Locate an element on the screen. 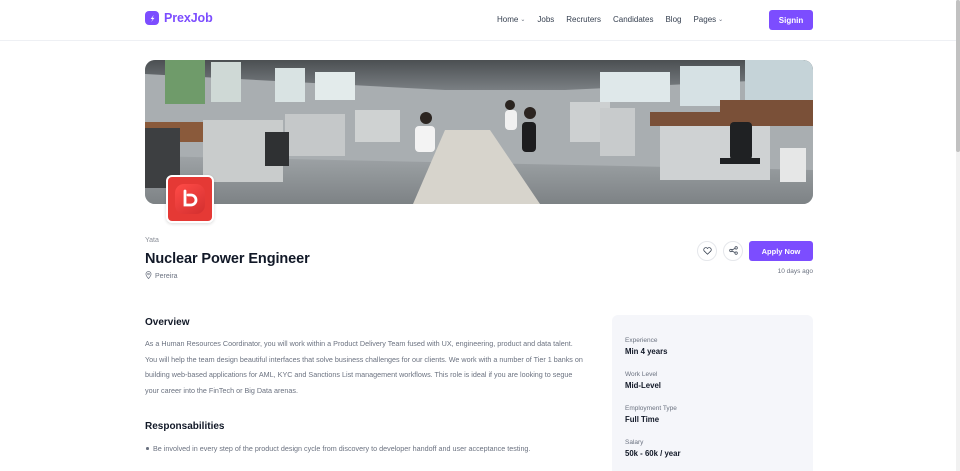  brand-logo: PrexJob is located at coordinates (179, 18).